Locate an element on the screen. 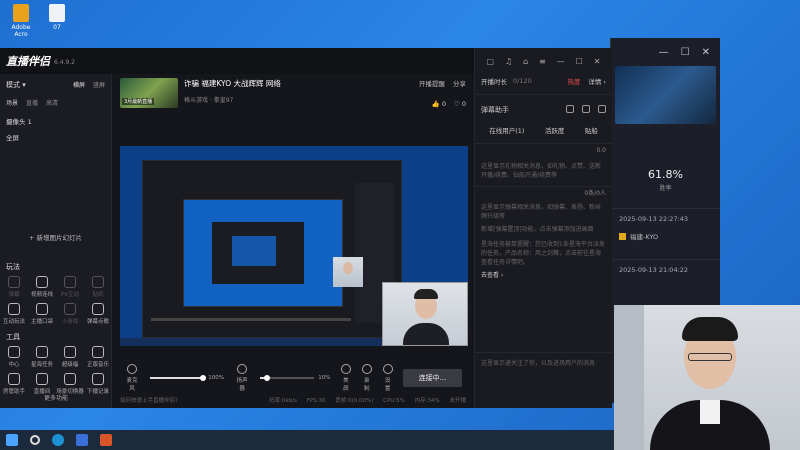 This screenshot has width=800, height=450. play-label: 贴纸 is located at coordinates (98, 295).